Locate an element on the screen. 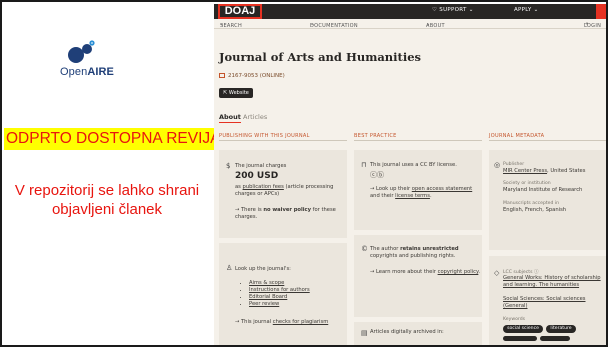  journal-title: Journal of Arts and Humanities is located at coordinates (320, 57).